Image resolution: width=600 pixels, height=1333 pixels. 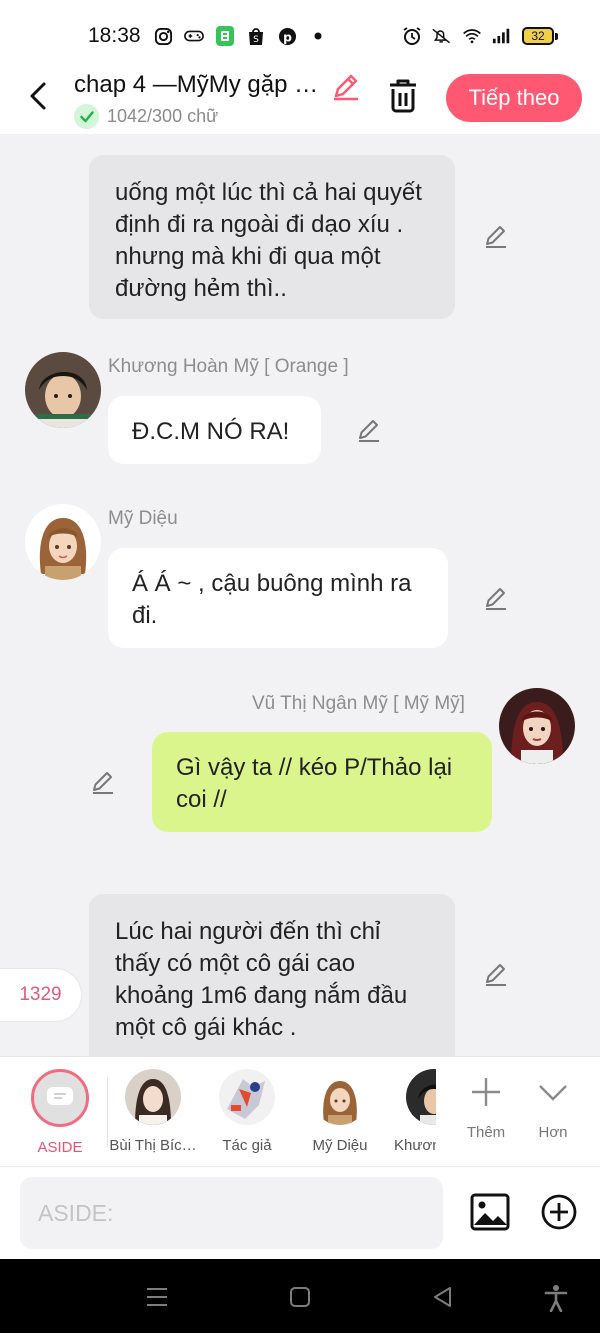 I want to click on instagram-icon, so click(x=163, y=36).